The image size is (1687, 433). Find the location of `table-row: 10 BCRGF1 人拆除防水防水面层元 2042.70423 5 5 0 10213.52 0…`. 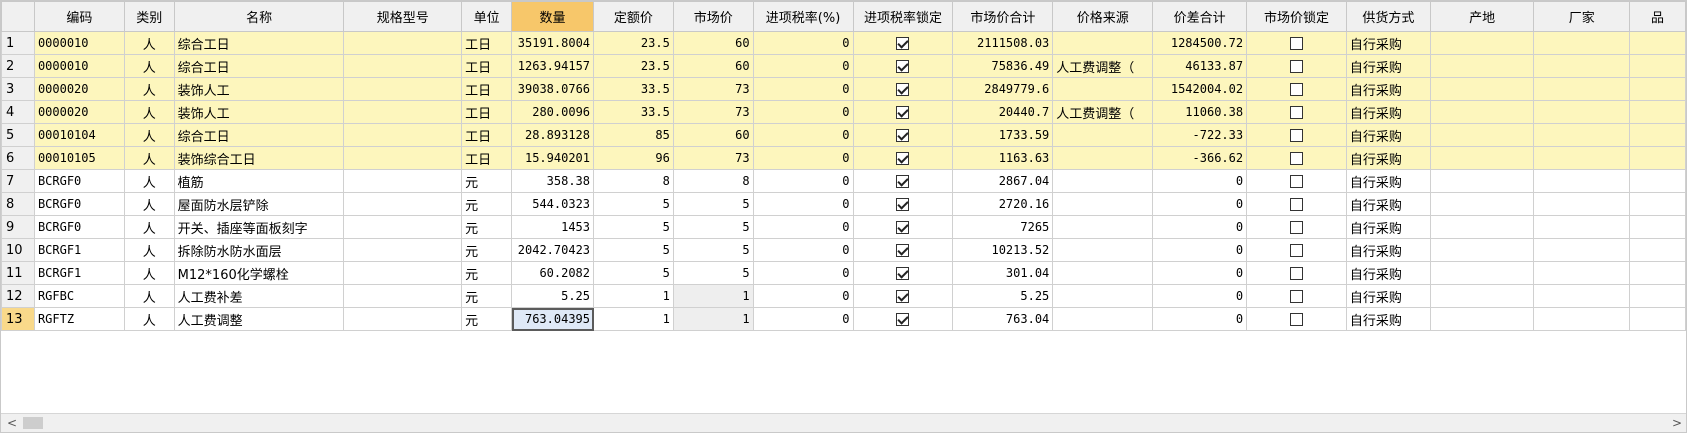

table-row: 10 BCRGF1 人拆除防水防水面层元 2042.70423 5 5 0 10213.52 0… is located at coordinates (843, 250).